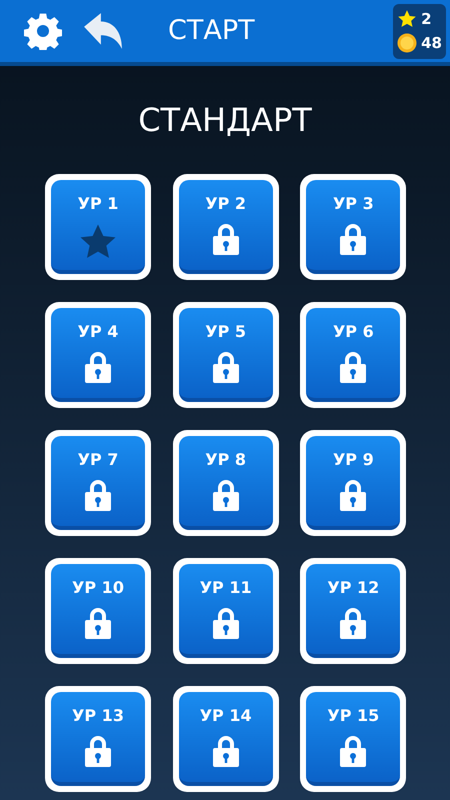 The height and width of the screenshot is (800, 450). Describe the element at coordinates (225, 739) in the screenshot. I see `level-button: УР 14` at that location.